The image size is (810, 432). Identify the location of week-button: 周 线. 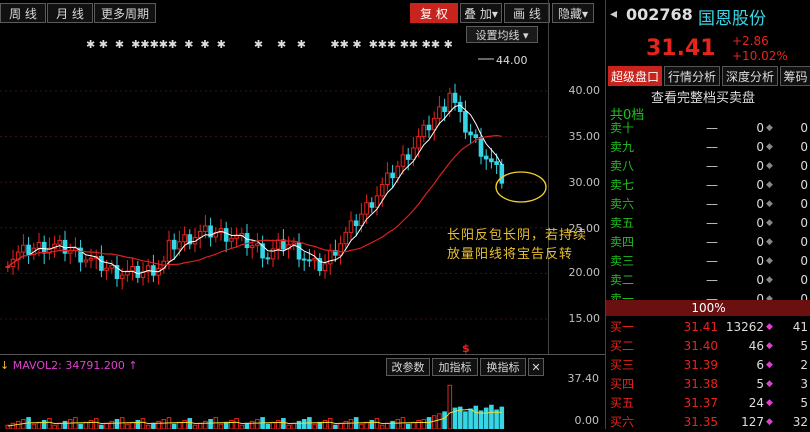
(23, 13).